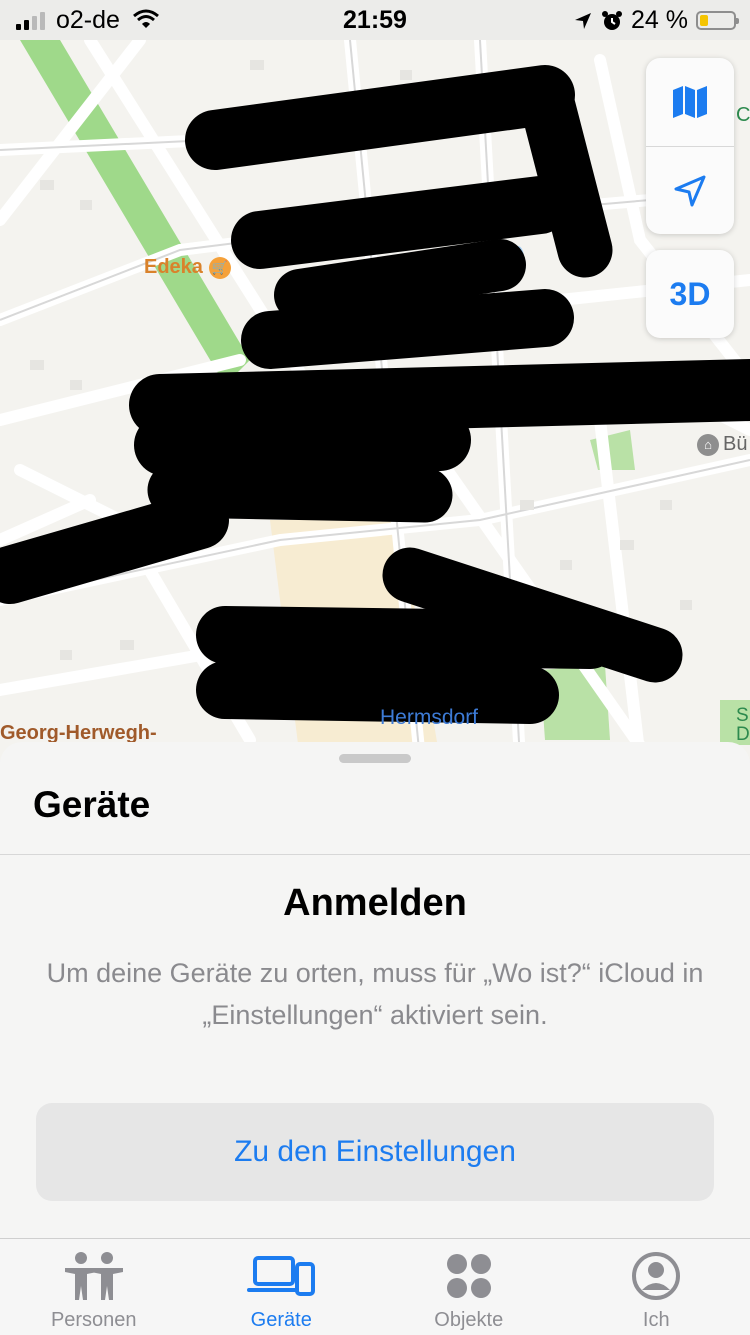 The image size is (750, 1335). Describe the element at coordinates (281, 1320) in the screenshot. I see `tab-geraete-label: Geräte` at that location.